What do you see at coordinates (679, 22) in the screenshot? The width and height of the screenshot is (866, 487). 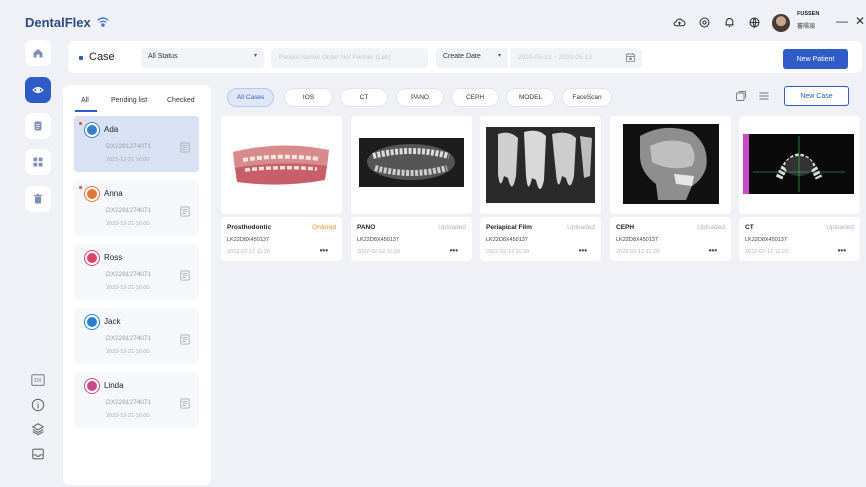 I see `cloud-upload-icon` at bounding box center [679, 22].